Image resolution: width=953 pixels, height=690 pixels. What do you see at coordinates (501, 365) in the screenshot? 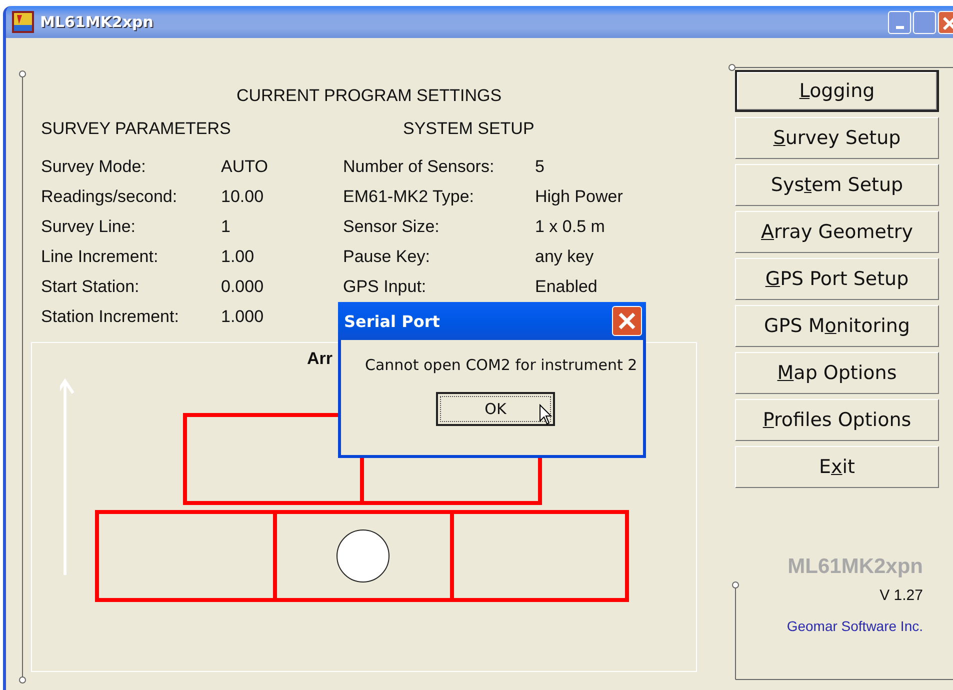
I see `dialog-message: Cannot open COM2 for instrument 2` at bounding box center [501, 365].